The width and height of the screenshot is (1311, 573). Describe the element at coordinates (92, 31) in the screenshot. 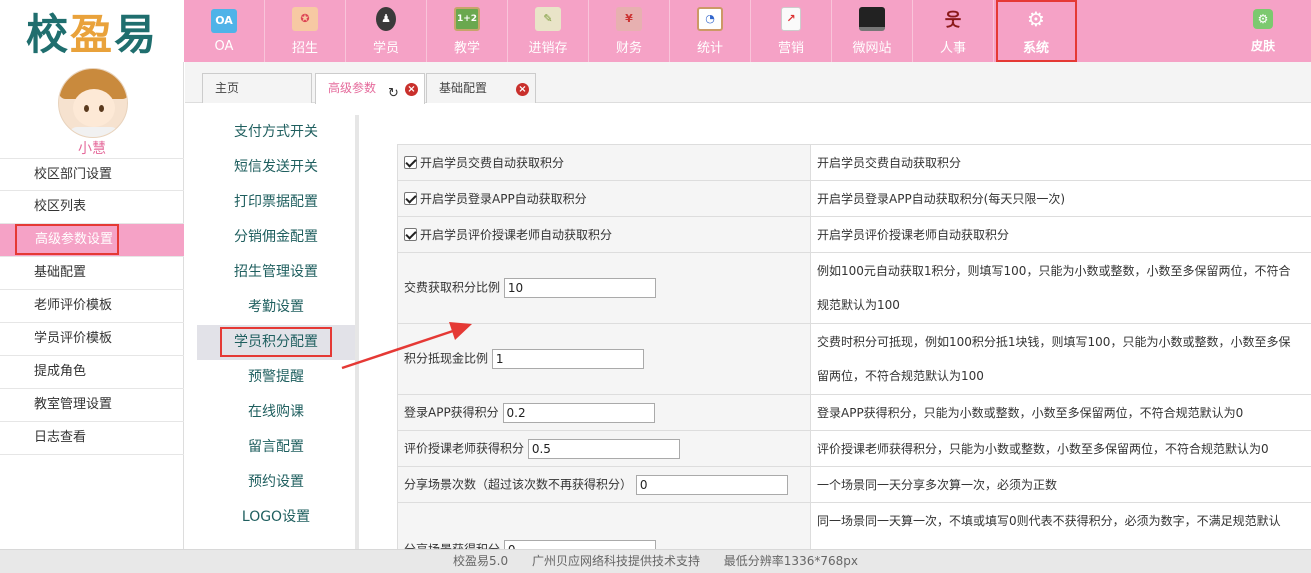

I see `brand-logo: 校盈易` at that location.